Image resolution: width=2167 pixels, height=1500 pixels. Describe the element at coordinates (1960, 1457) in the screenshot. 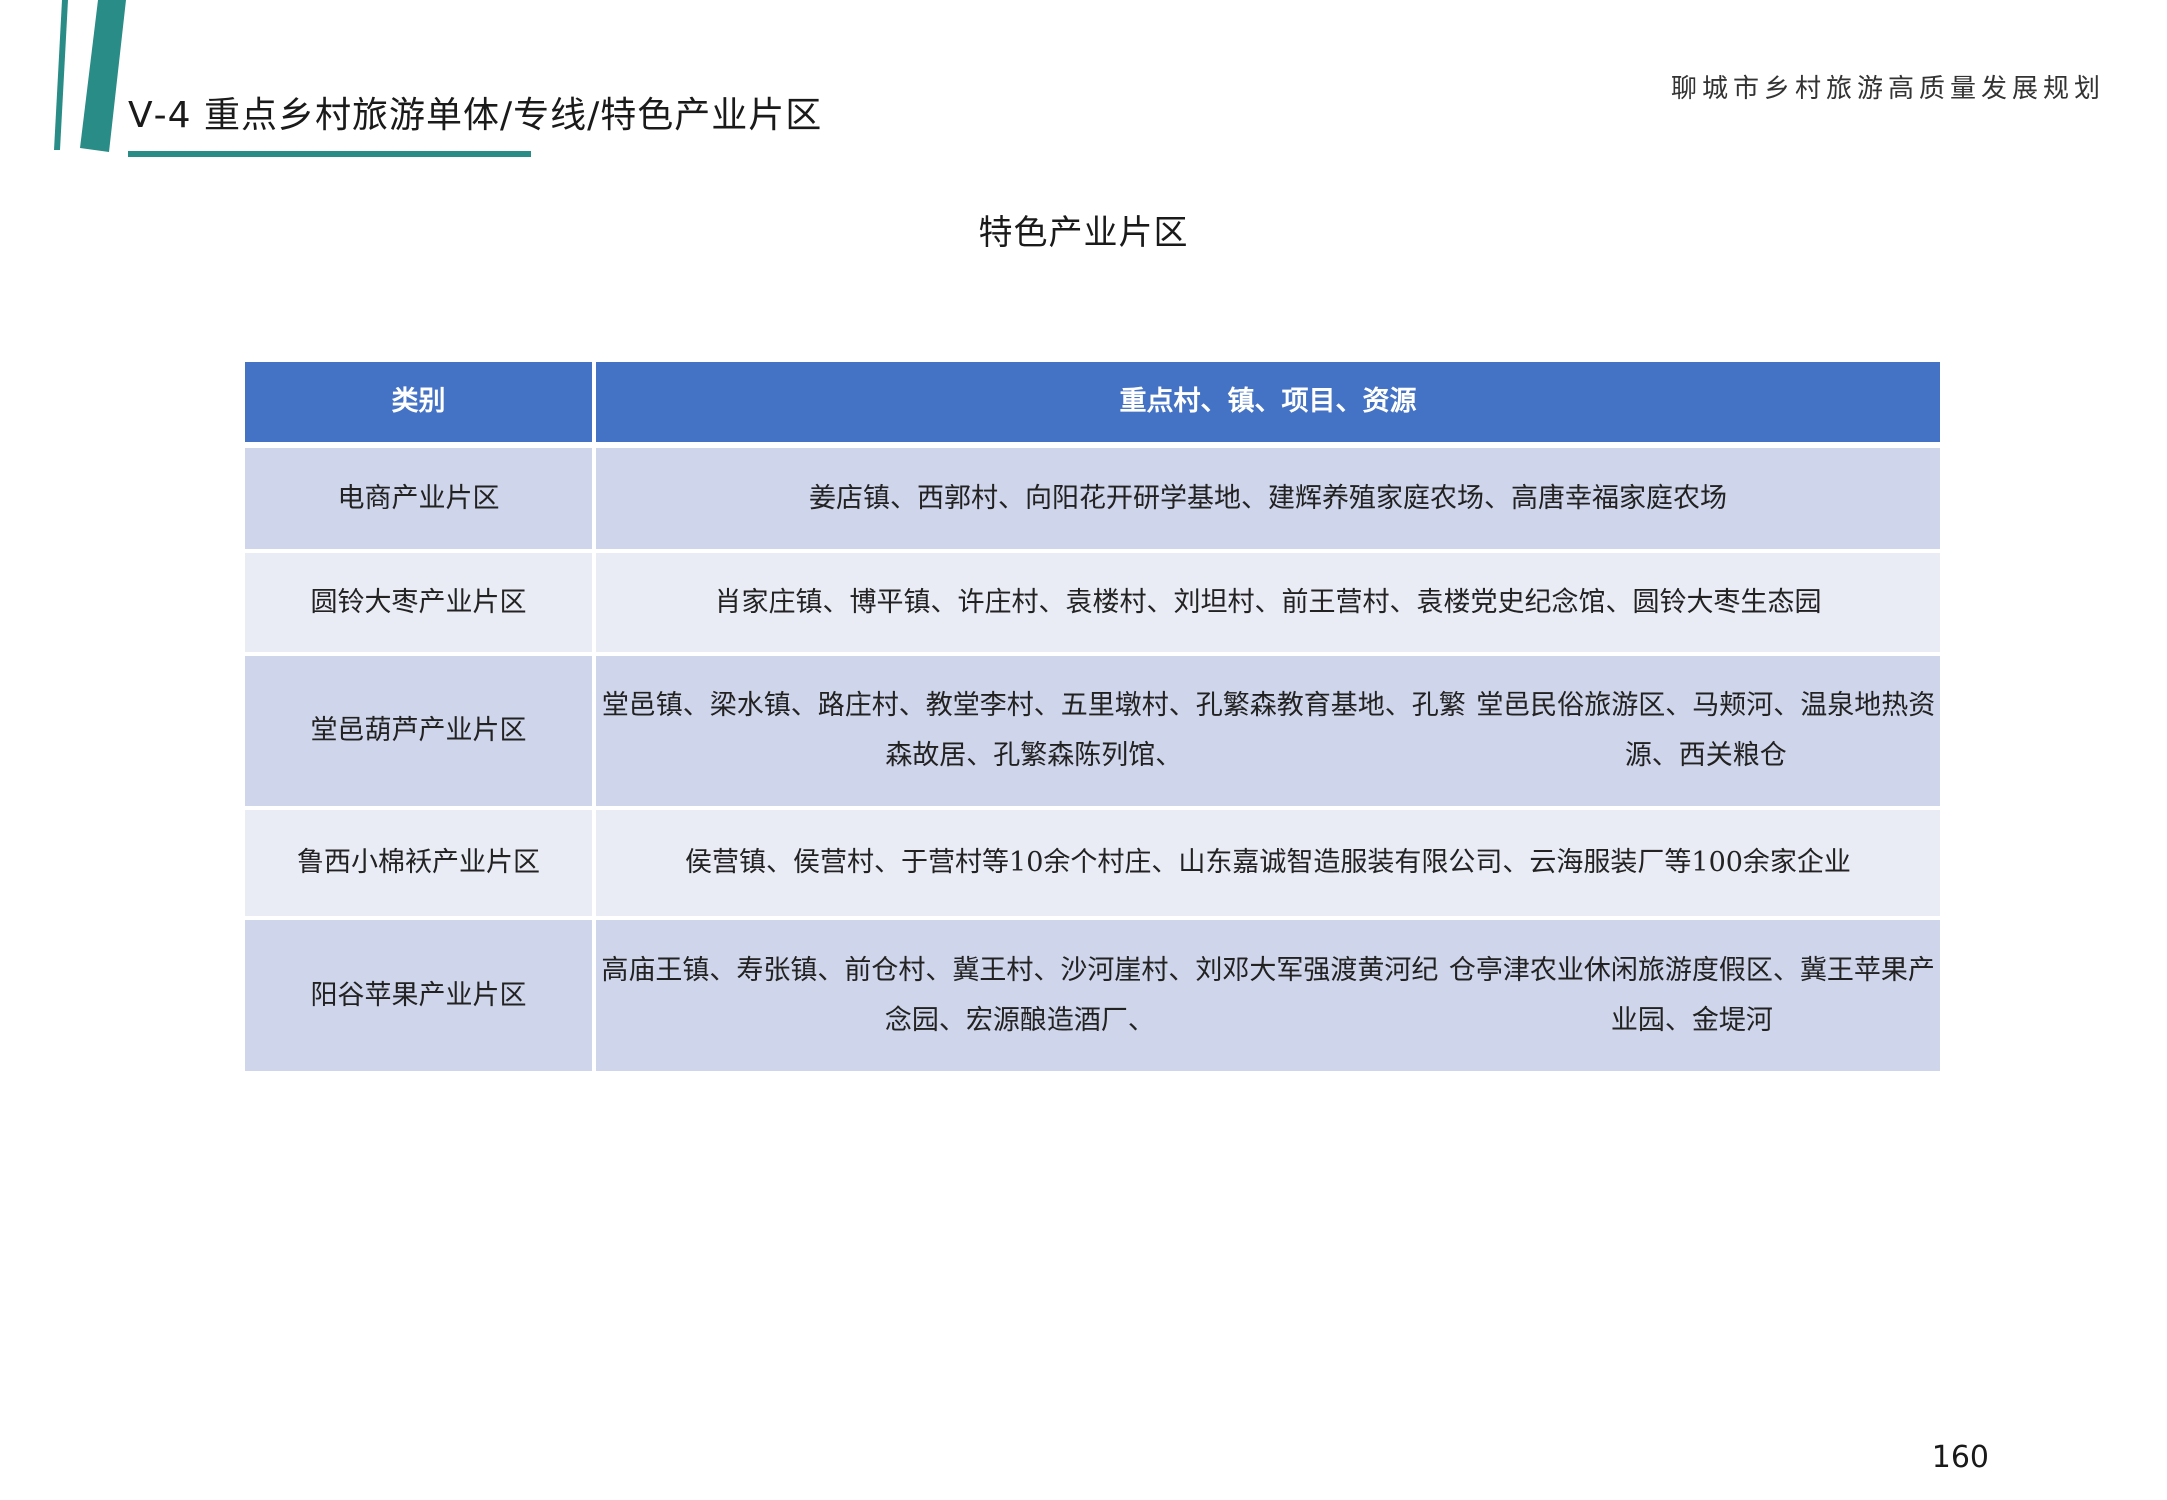

I see `page-number: 160` at that location.